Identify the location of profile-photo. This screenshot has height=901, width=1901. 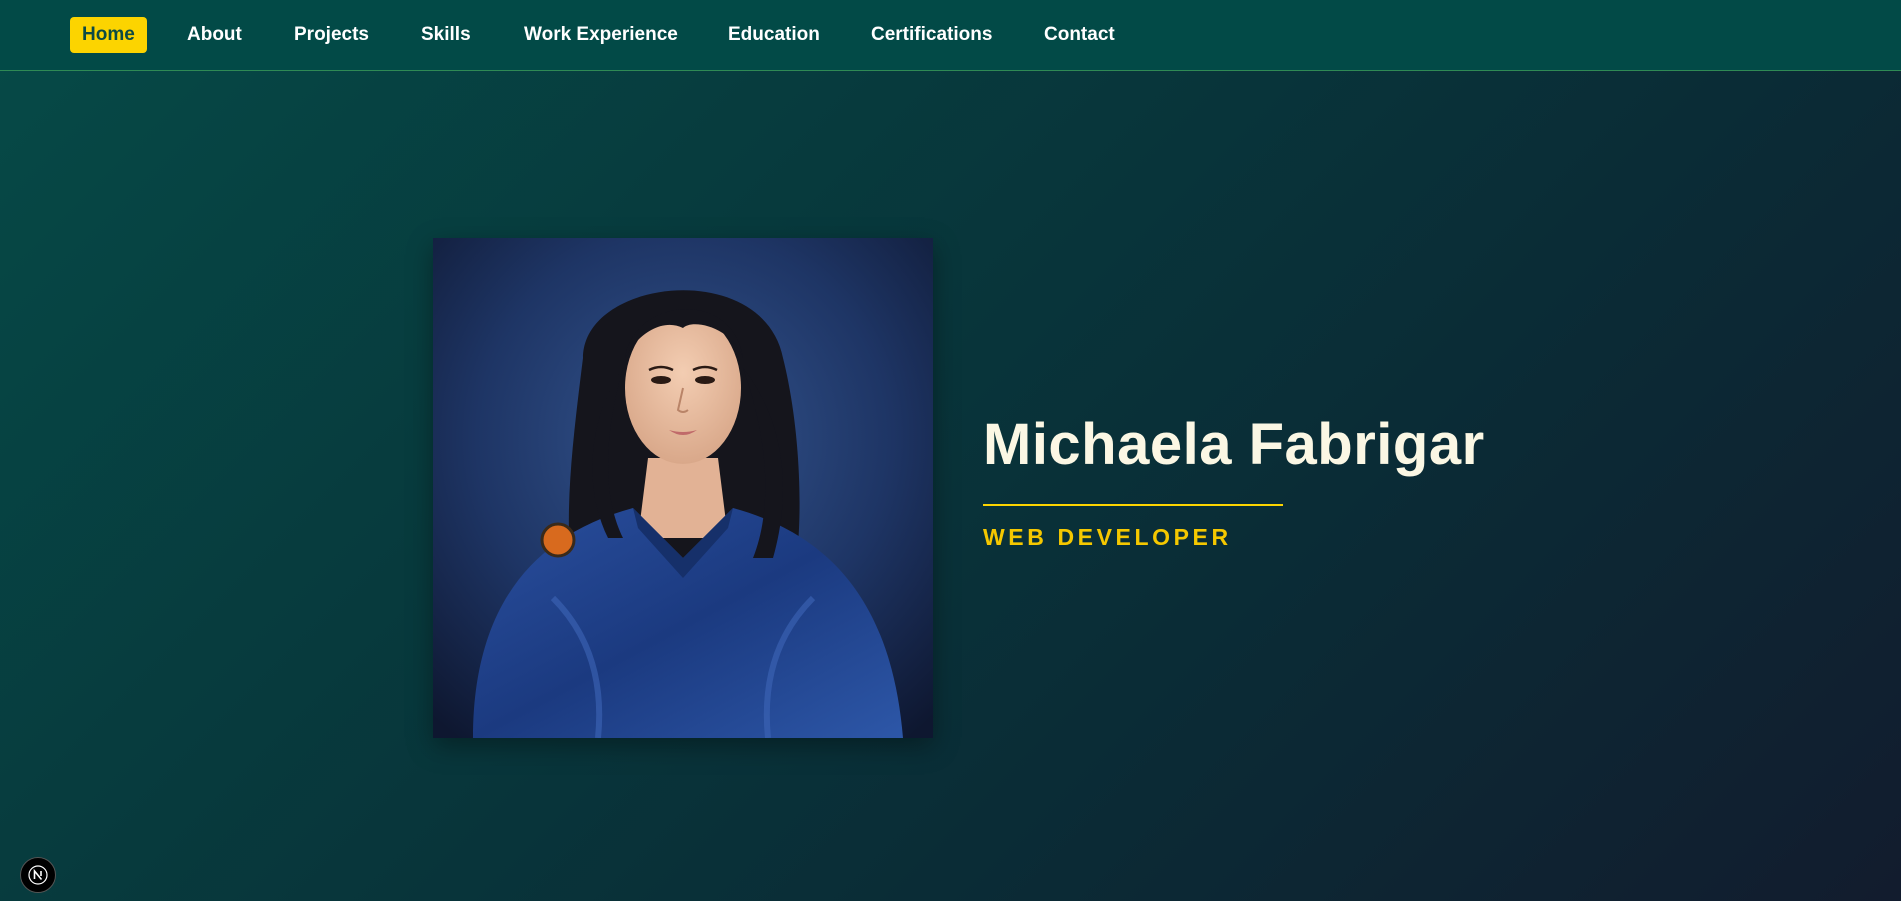
(683, 488).